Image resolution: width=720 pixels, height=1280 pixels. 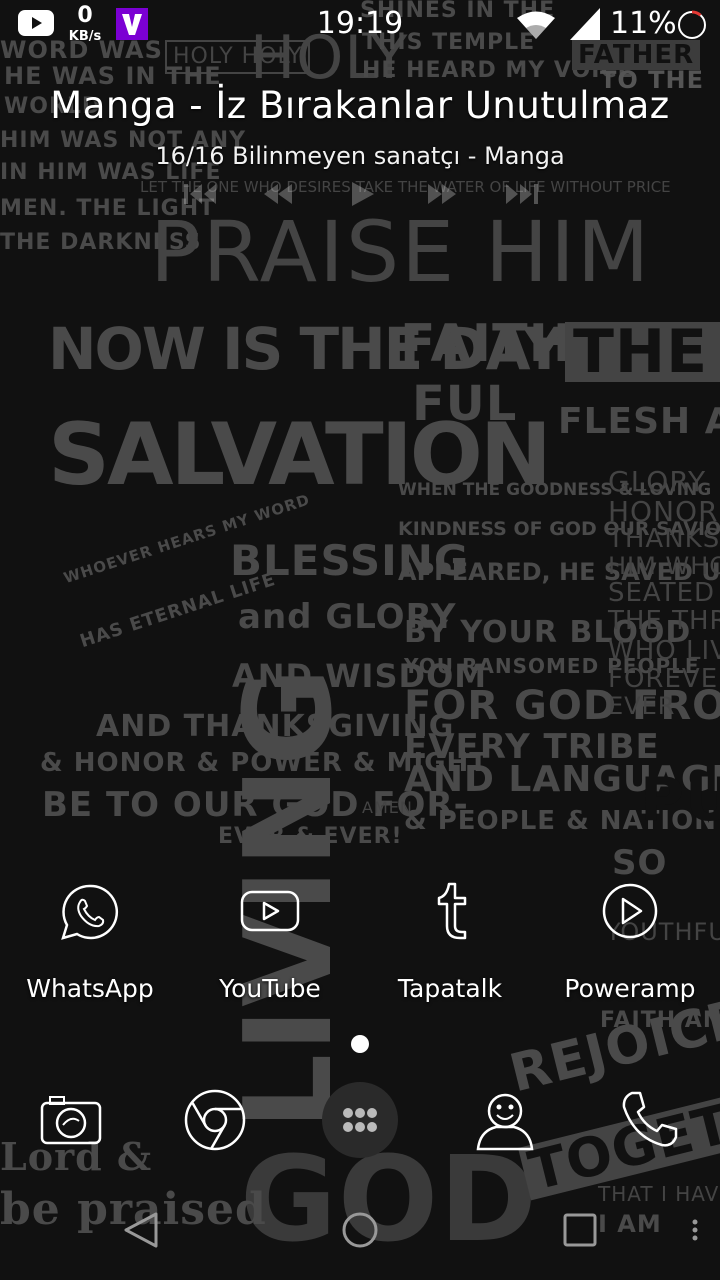 What do you see at coordinates (90, 912) in the screenshot?
I see `whatsapp-icon` at bounding box center [90, 912].